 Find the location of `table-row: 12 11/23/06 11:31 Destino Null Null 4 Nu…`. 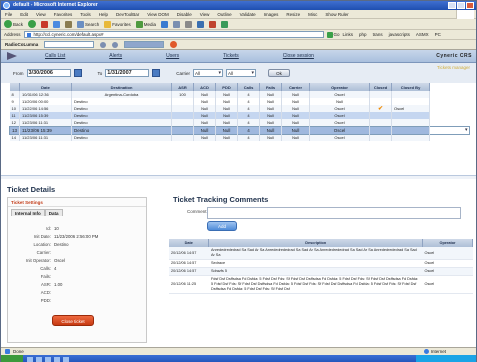

table-row: 12 11/23/06 11:31 Destino Null Null 4 Nu… is located at coordinates (239, 122).